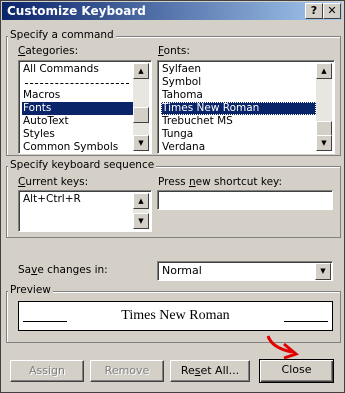  What do you see at coordinates (77, 199) in the screenshot?
I see `current-key-item: Alt+Ctrl+R` at bounding box center [77, 199].